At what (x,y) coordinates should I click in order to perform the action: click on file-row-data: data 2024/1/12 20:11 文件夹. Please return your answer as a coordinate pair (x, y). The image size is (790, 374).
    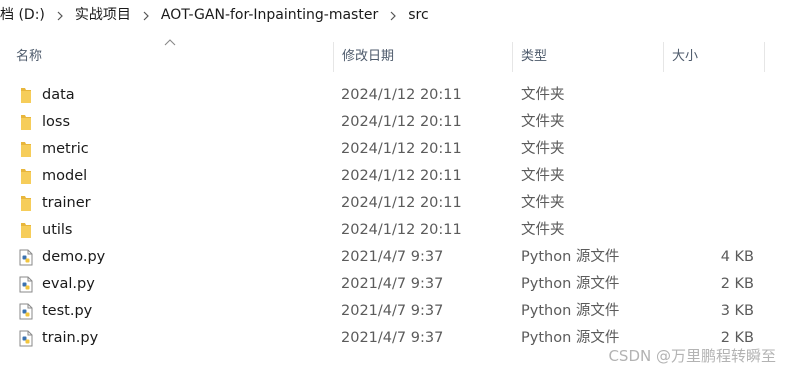
    Looking at the image, I should click on (395, 95).